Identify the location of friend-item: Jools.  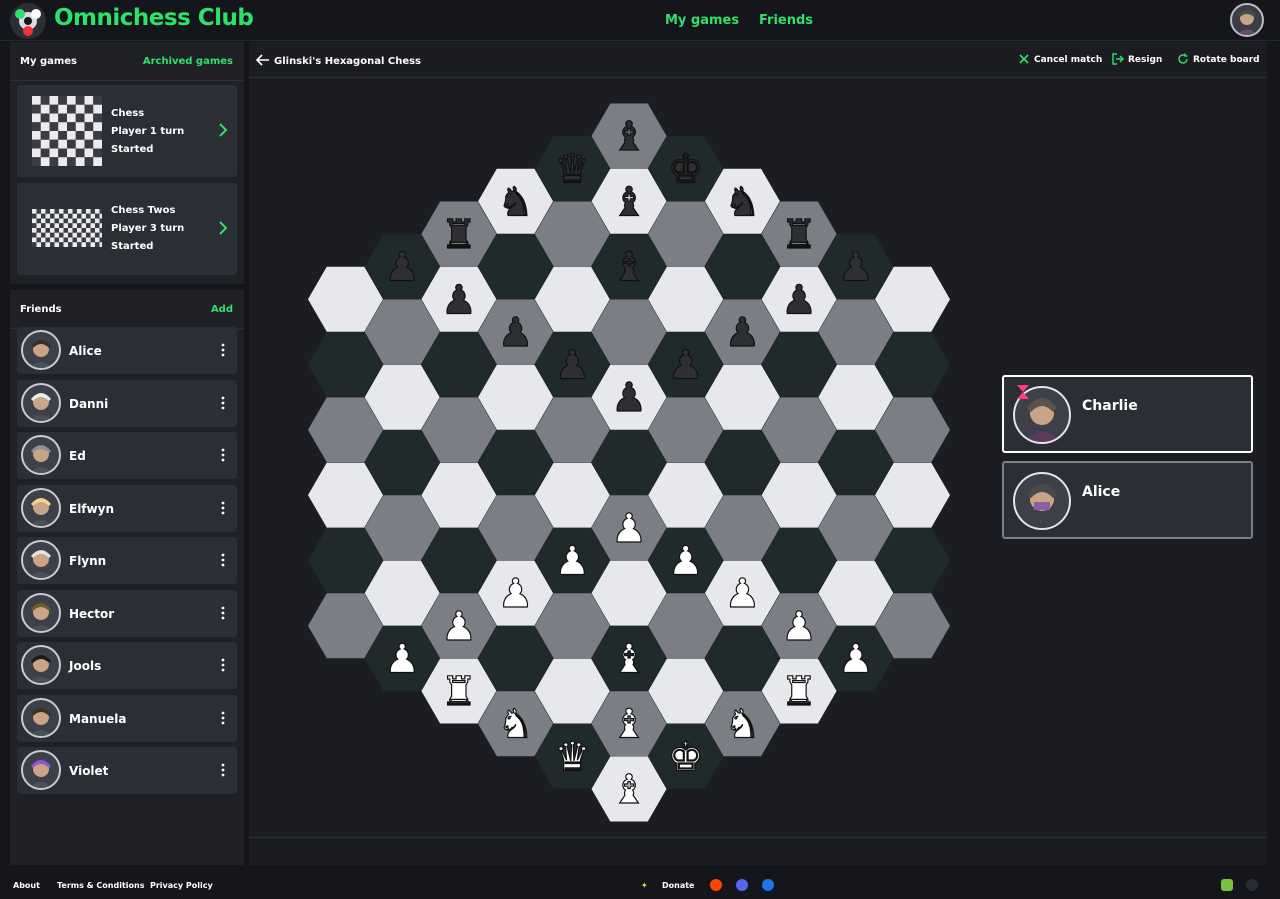
(127, 665).